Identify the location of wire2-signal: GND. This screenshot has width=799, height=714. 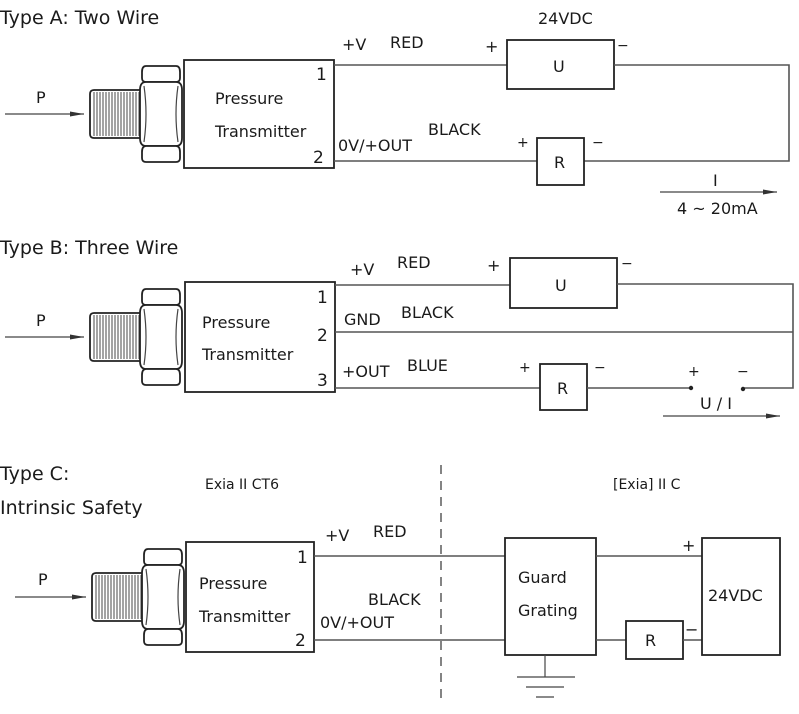
(362, 319).